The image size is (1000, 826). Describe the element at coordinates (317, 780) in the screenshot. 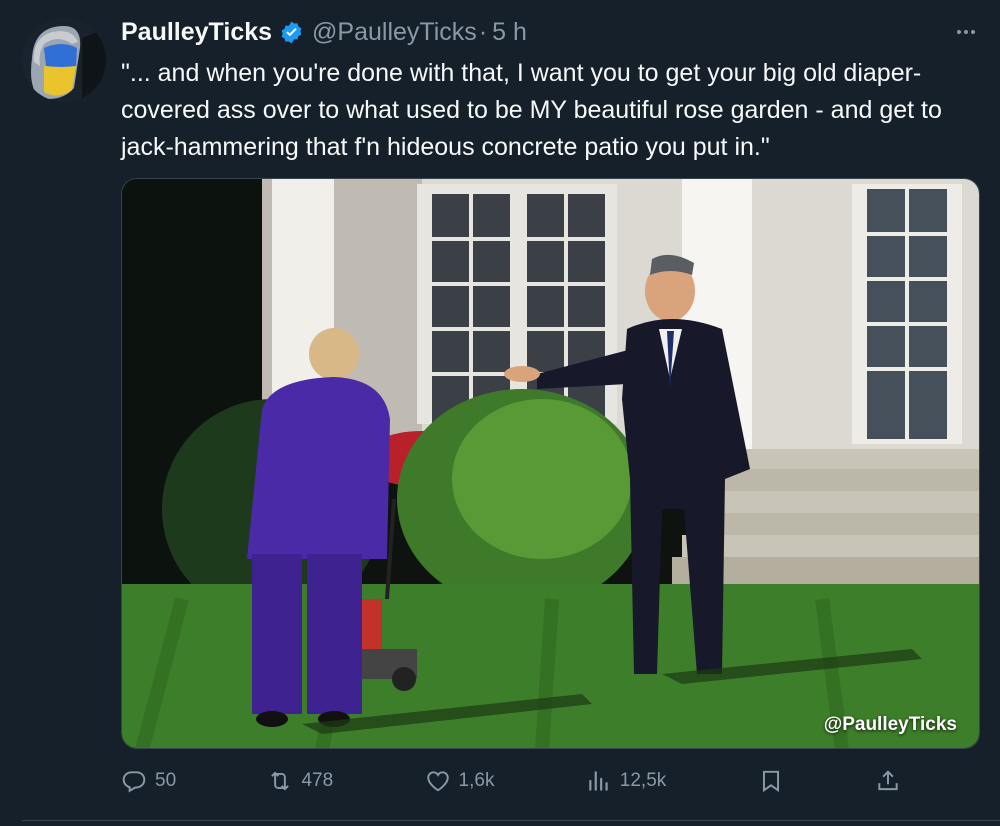

I see `retweet-count: 478` at that location.